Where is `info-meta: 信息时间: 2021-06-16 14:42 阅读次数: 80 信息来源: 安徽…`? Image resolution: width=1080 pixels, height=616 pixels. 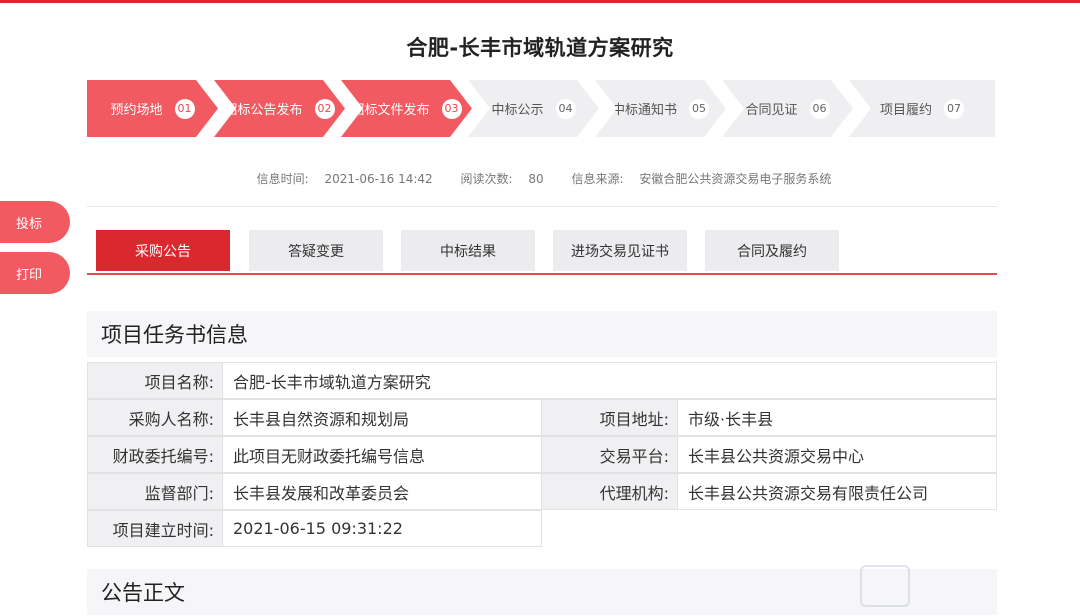
info-meta: 信息时间: 2021-06-16 14:42 阅读次数: 80 信息来源: 安徽… is located at coordinates (540, 178).